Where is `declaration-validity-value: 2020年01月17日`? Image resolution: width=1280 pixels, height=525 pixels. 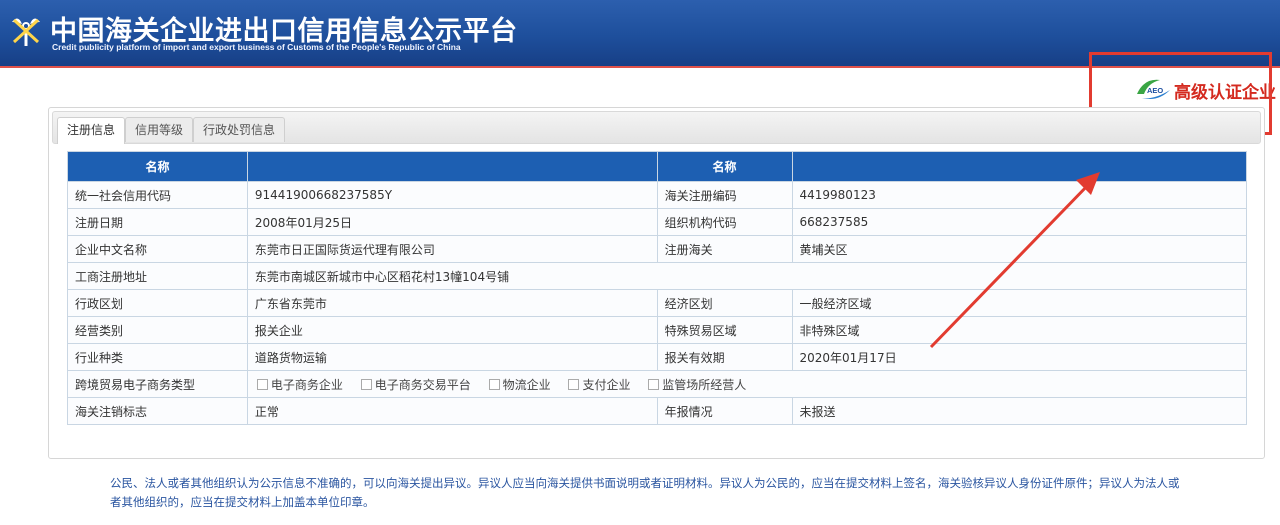
declaration-validity-value: 2020年01月17日 is located at coordinates (1019, 357).